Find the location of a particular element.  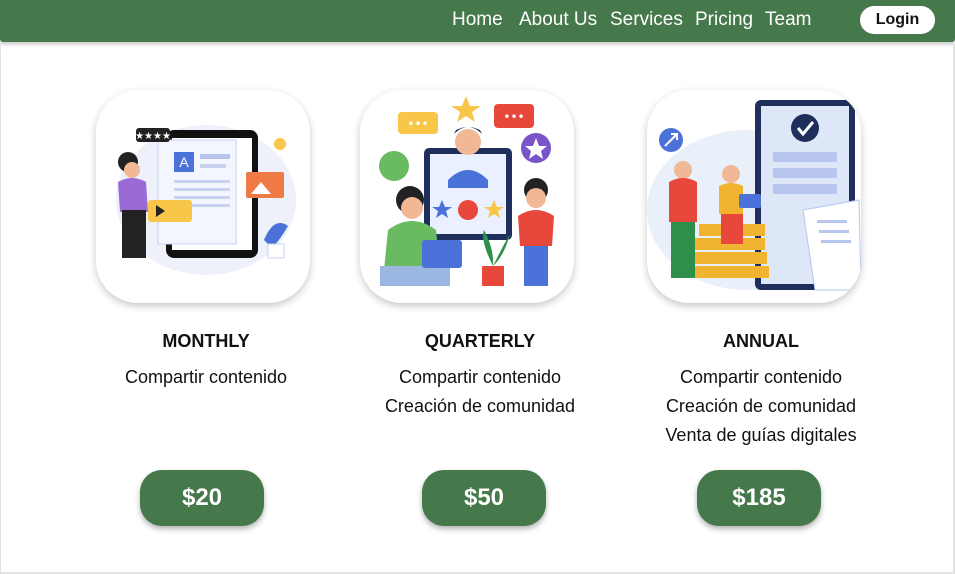

nav-link-services: Services is located at coordinates (646, 20).